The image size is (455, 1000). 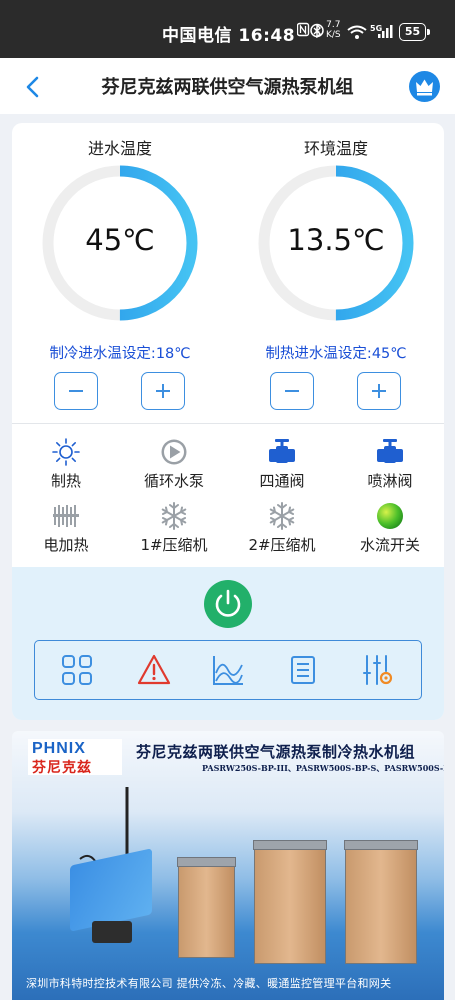 I want to click on system-status-bar: 中国电信 16:48 7.7 K/S 5G 55, so click(x=227, y=29).